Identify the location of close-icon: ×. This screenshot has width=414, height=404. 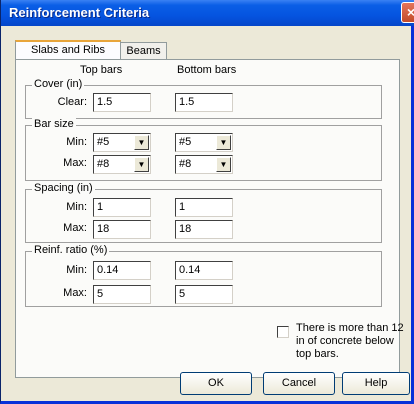
(410, 12).